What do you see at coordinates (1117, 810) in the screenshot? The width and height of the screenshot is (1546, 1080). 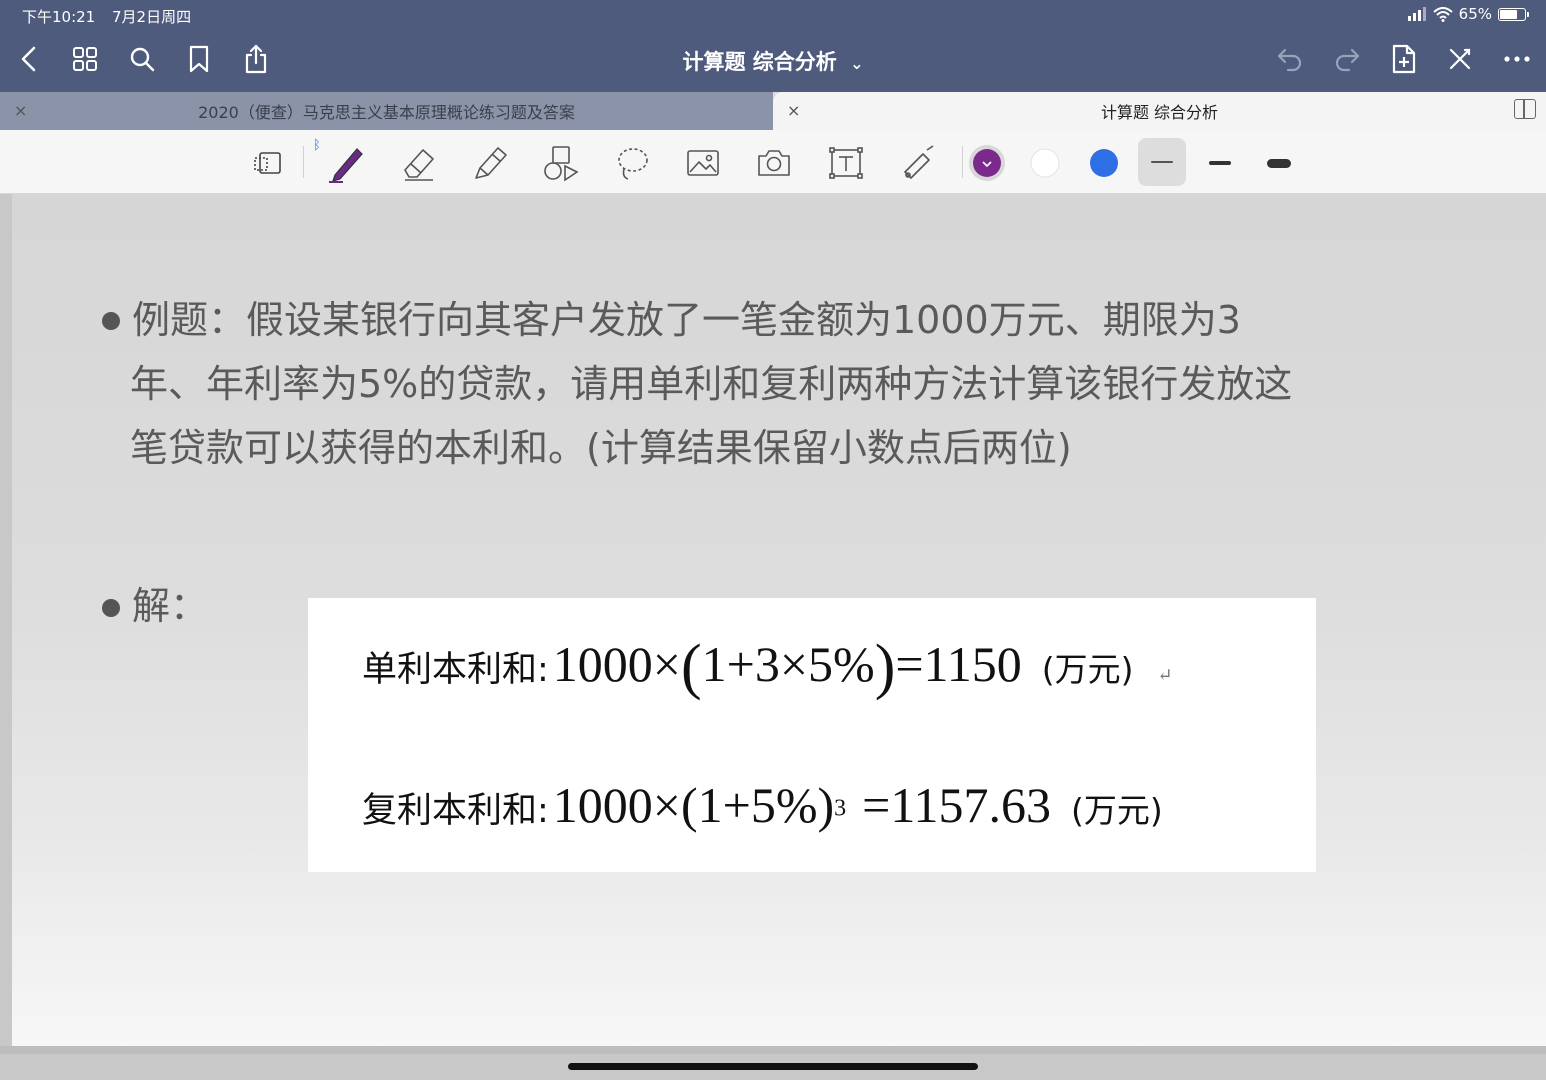 I see `compound-unit: (万元)` at bounding box center [1117, 810].